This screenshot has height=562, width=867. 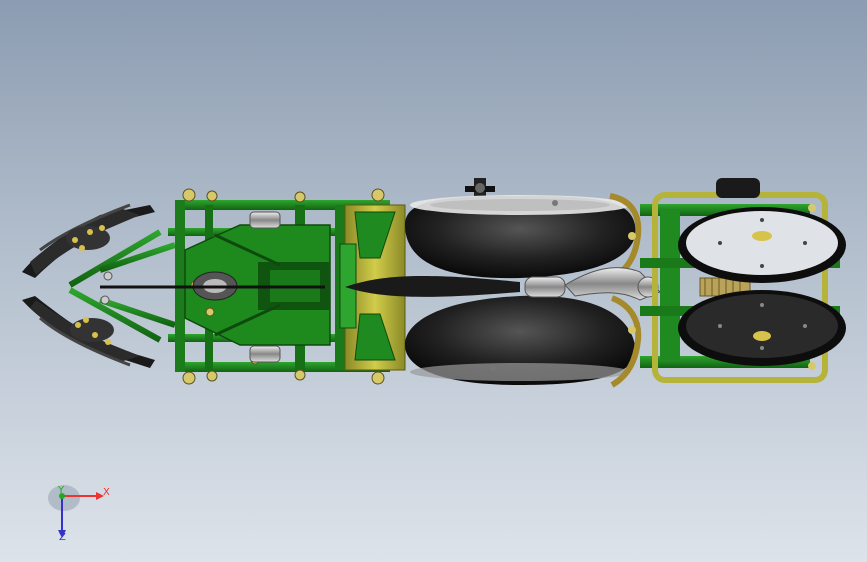 What do you see at coordinates (762, 328) in the screenshot?
I see `closing-wheel-lower` at bounding box center [762, 328].